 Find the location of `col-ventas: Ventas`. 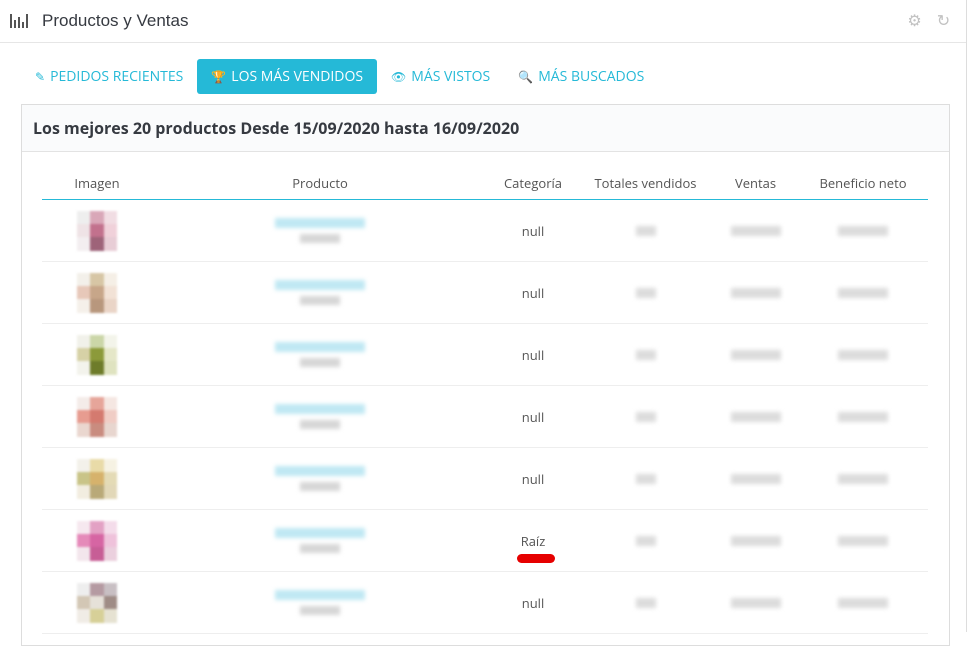

col-ventas: Ventas is located at coordinates (755, 183).